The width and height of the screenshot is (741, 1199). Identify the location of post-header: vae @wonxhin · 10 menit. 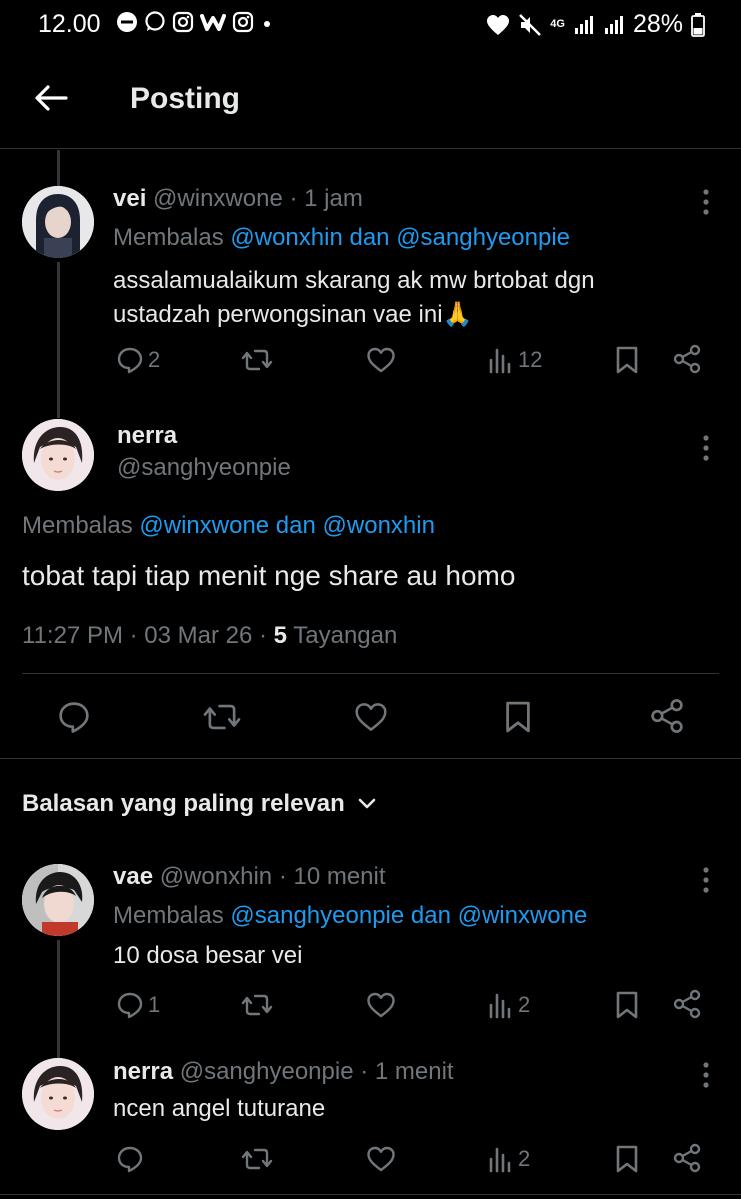
(249, 877).